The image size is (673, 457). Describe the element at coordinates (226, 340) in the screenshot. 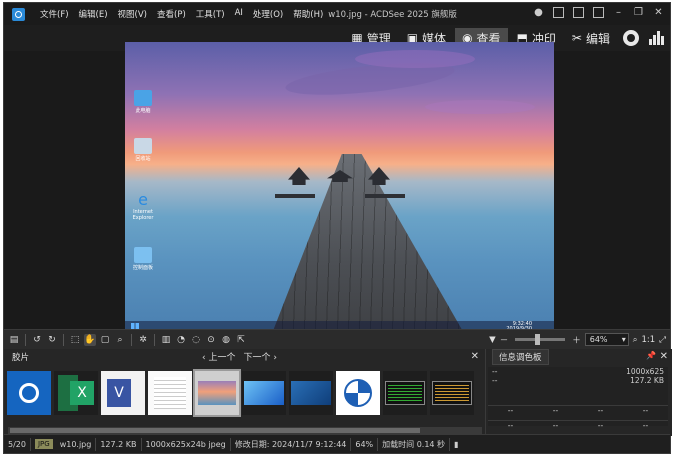

I see `slideshow-icon: ◍` at that location.